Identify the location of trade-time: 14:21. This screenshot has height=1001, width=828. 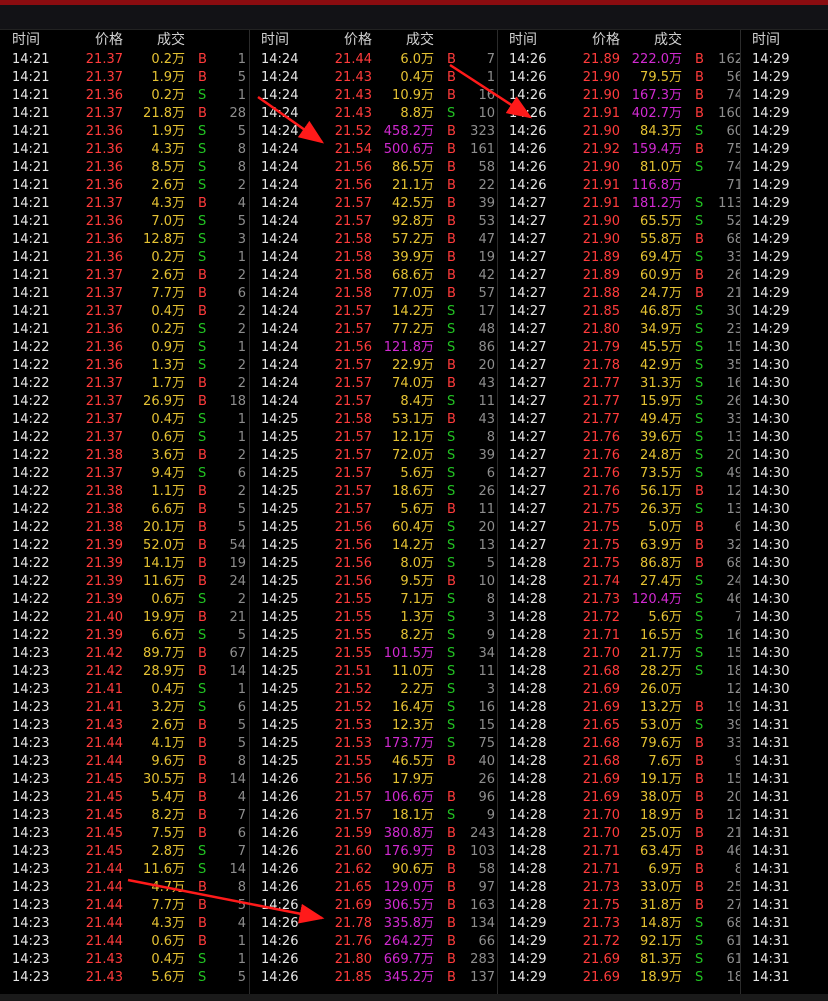
(31, 311).